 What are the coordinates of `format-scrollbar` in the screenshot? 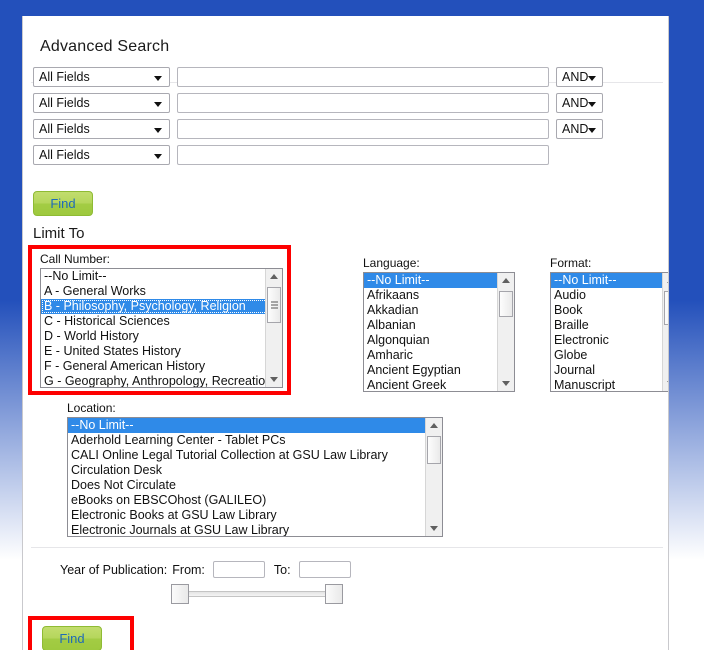 It's located at (665, 332).